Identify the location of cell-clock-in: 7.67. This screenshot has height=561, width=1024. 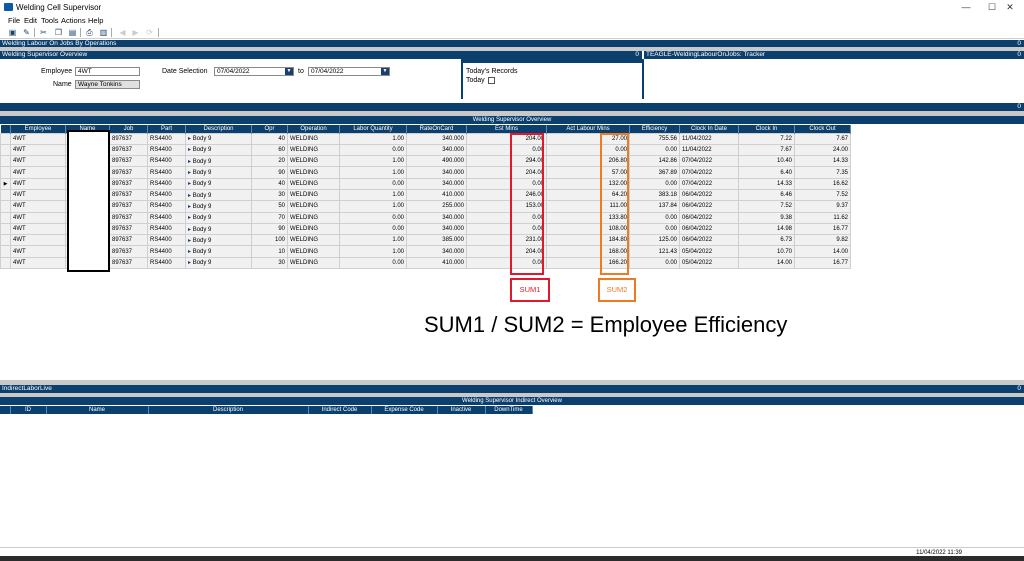
(766, 150).